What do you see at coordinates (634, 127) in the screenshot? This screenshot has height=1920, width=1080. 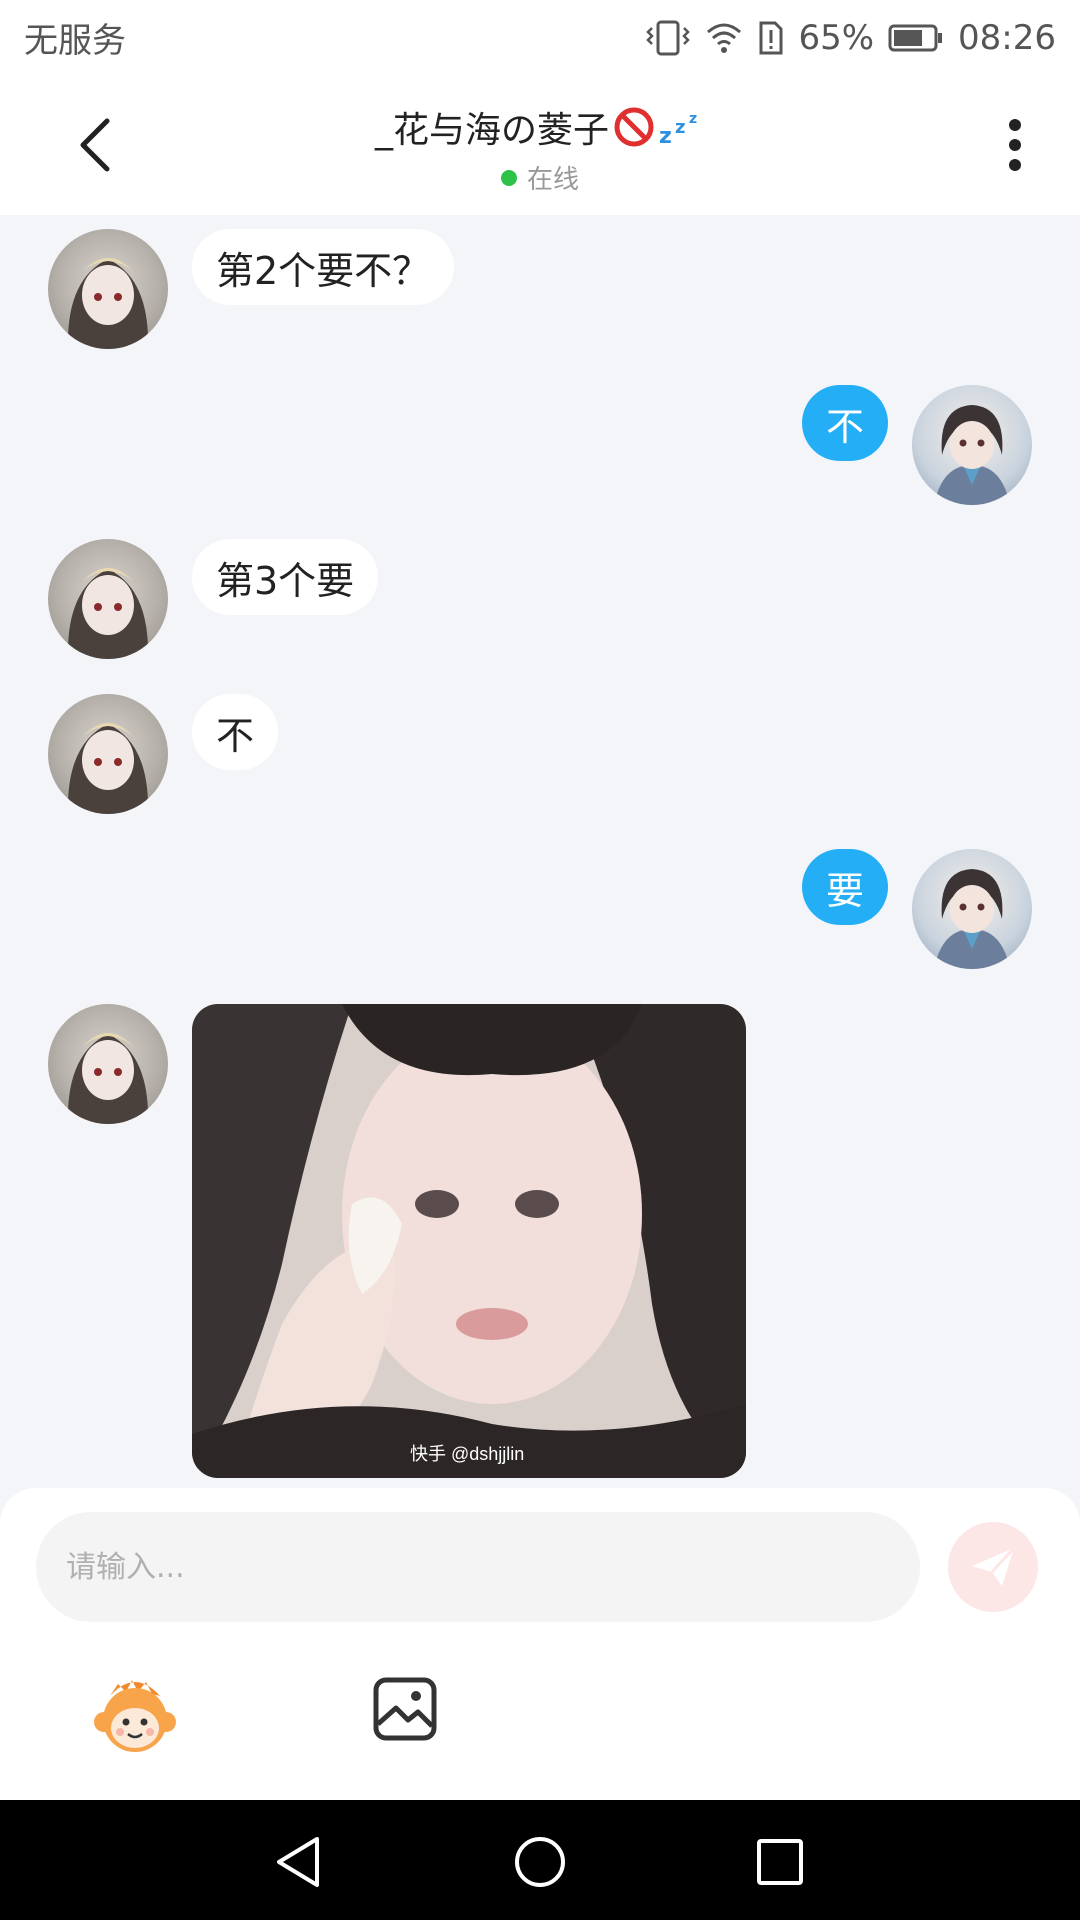 I see `no-entry-icon` at bounding box center [634, 127].